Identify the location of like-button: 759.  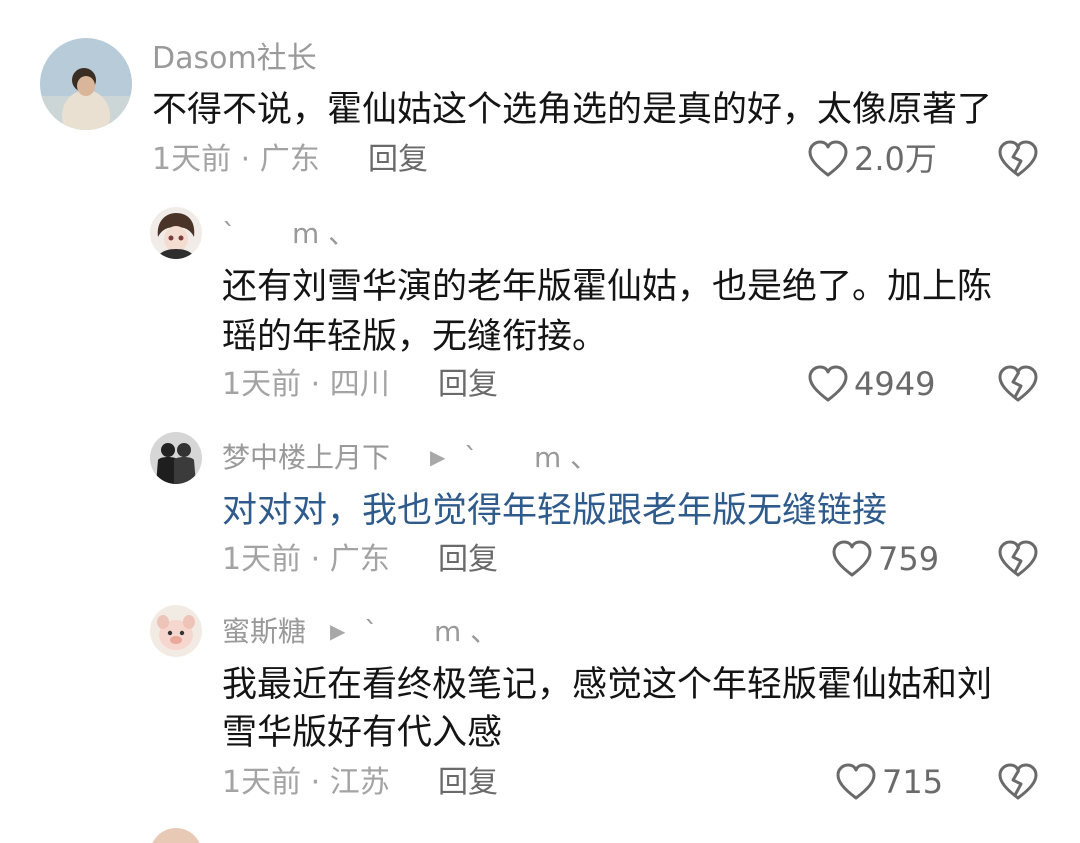
(885, 559).